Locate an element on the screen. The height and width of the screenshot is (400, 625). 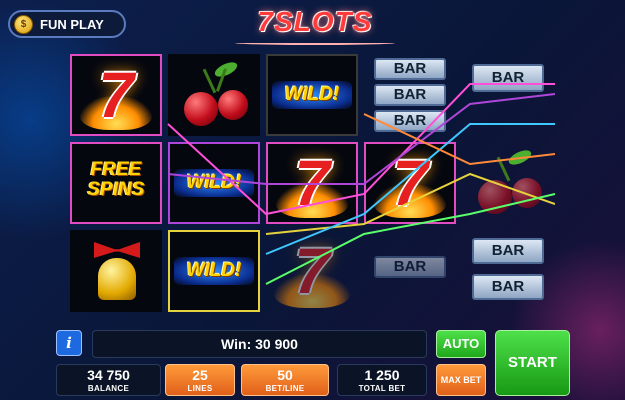
logo-text: 7SLOTS is located at coordinates (315, 21).